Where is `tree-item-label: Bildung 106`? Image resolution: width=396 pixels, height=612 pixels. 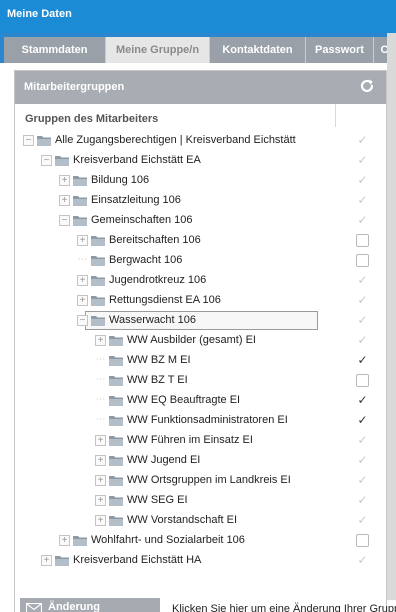 tree-item-label: Bildung 106 is located at coordinates (120, 180).